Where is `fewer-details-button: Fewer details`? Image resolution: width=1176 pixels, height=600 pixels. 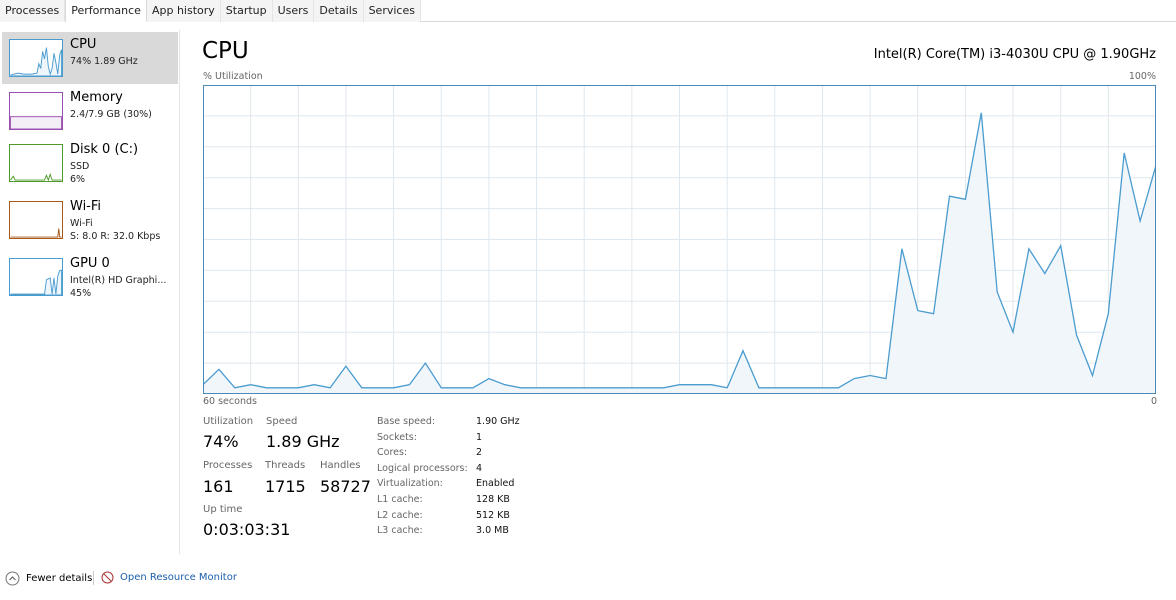 fewer-details-button: Fewer details is located at coordinates (48, 578).